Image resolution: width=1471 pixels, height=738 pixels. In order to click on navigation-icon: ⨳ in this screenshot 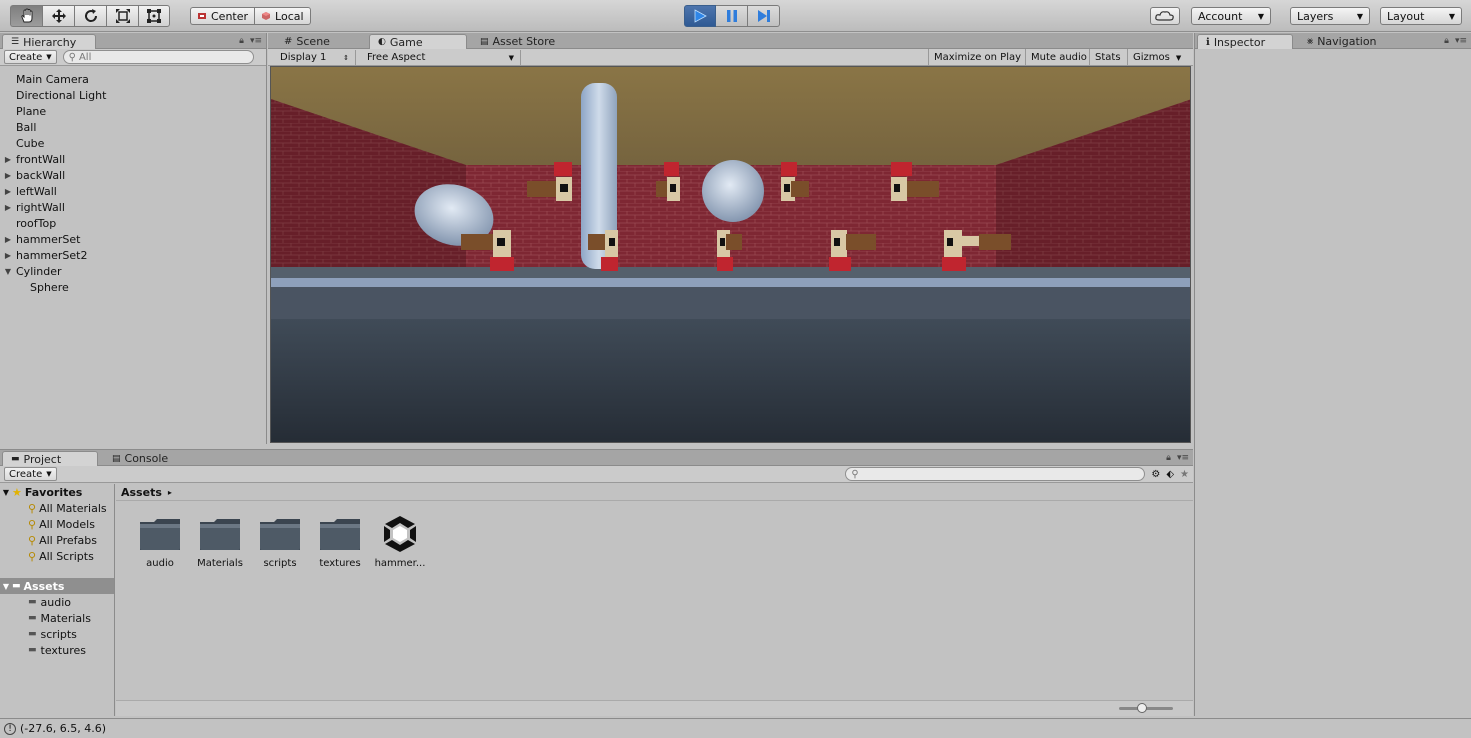, I will do `click(1310, 41)`.